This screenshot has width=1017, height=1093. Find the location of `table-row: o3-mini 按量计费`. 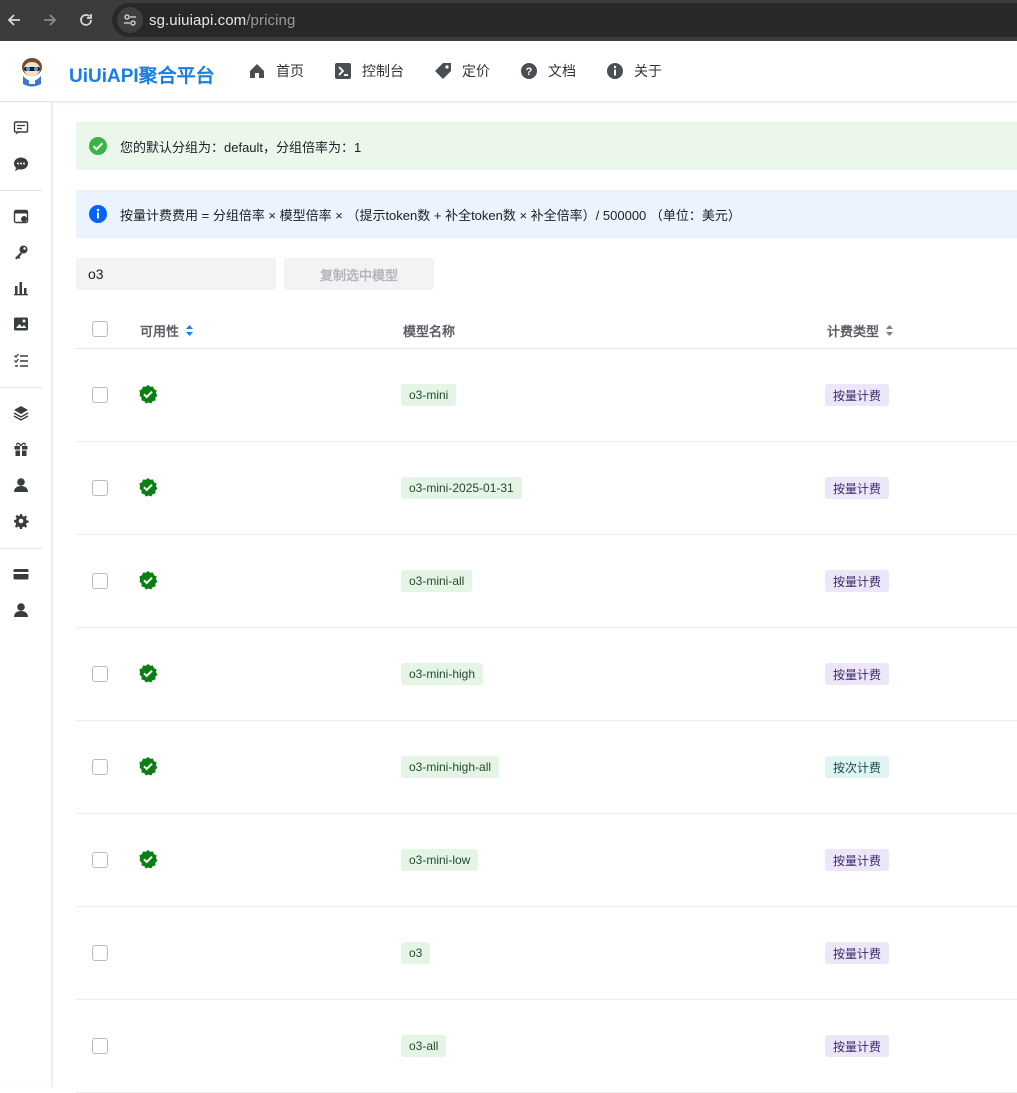

table-row: o3-mini 按量计费 is located at coordinates (546, 395).